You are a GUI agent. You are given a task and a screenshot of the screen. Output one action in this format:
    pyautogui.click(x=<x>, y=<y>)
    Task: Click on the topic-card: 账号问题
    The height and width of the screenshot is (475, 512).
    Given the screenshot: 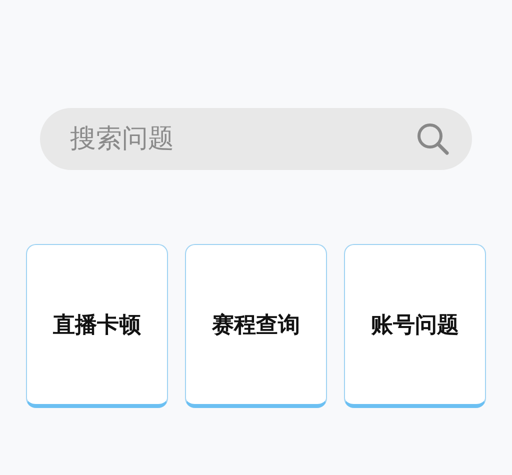 What is the action you would take?
    pyautogui.click(x=415, y=326)
    